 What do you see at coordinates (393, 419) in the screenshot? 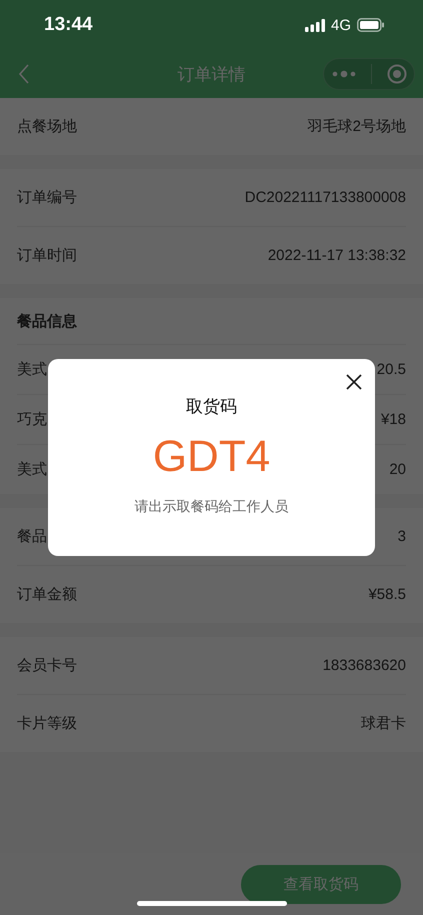
I see `item-price: ¥18` at bounding box center [393, 419].